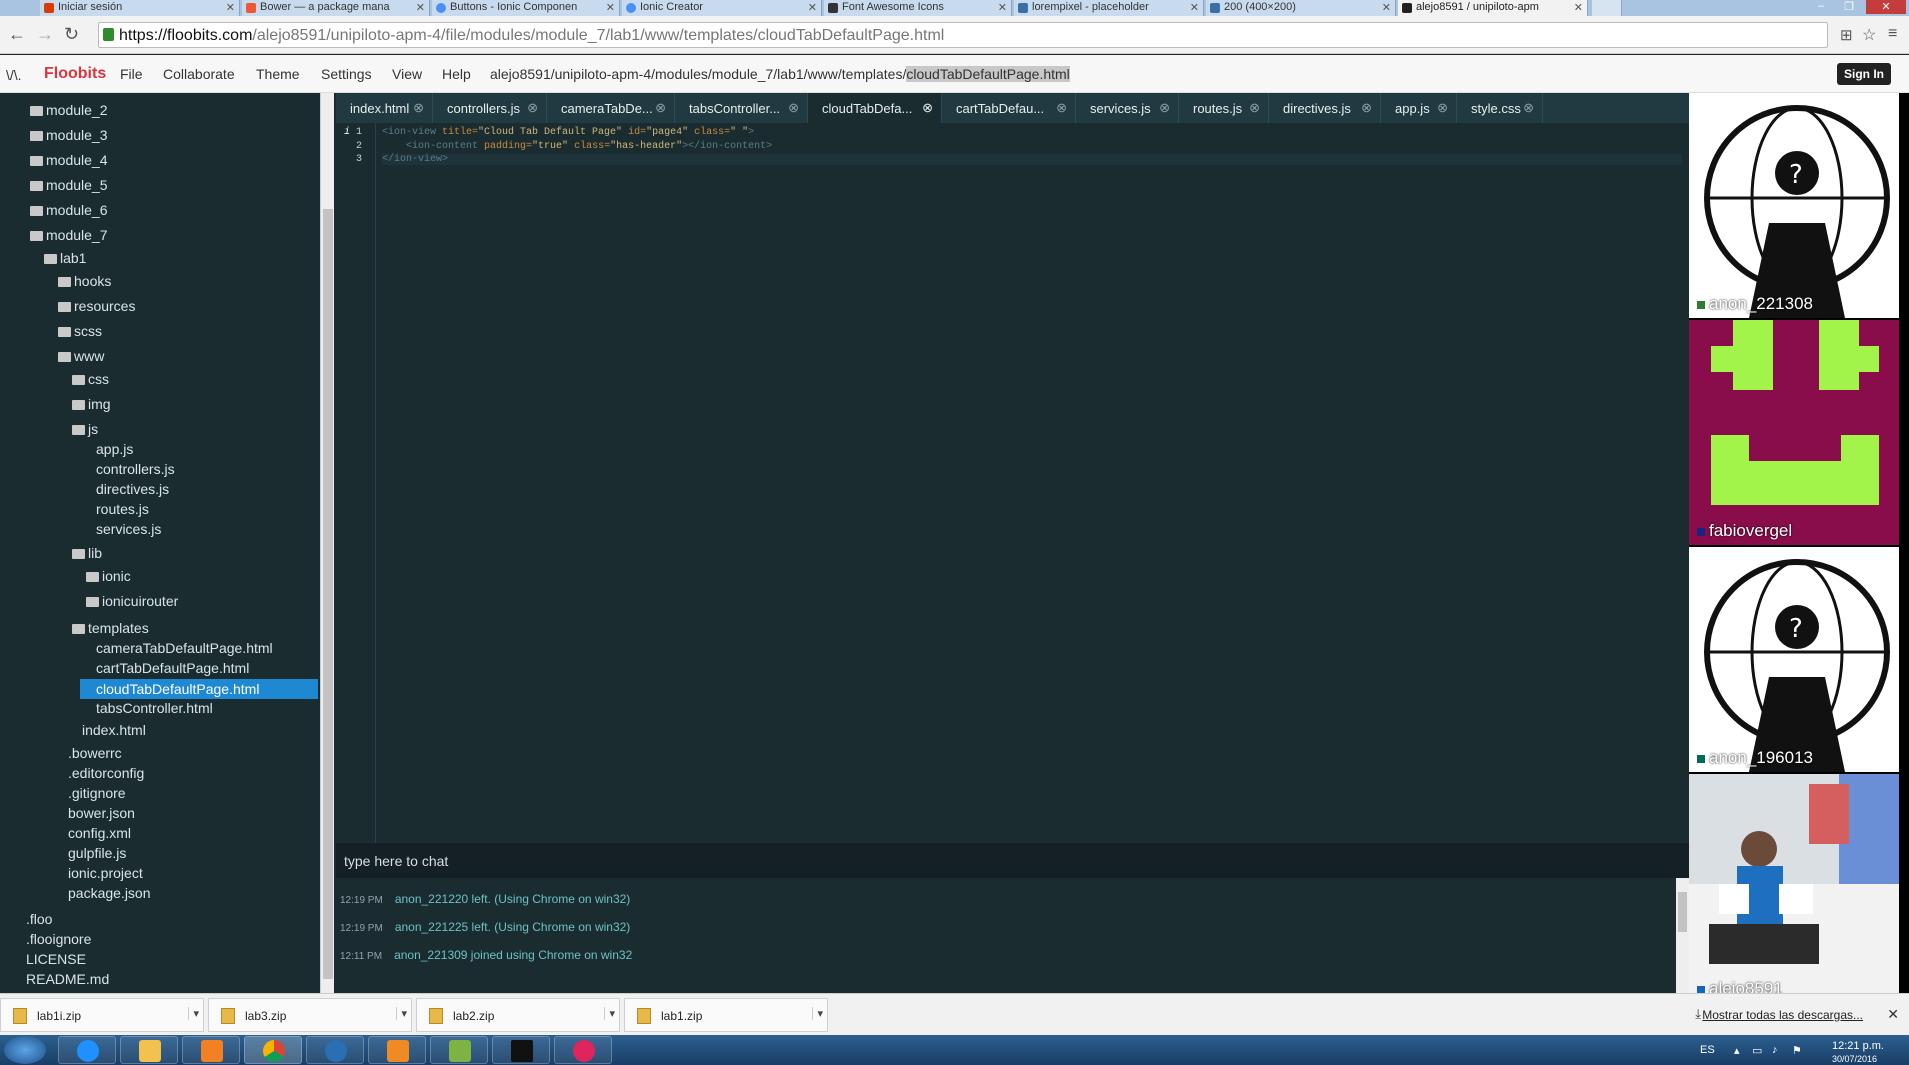  I want to click on user-card: ? anon_196013, so click(1794, 659).